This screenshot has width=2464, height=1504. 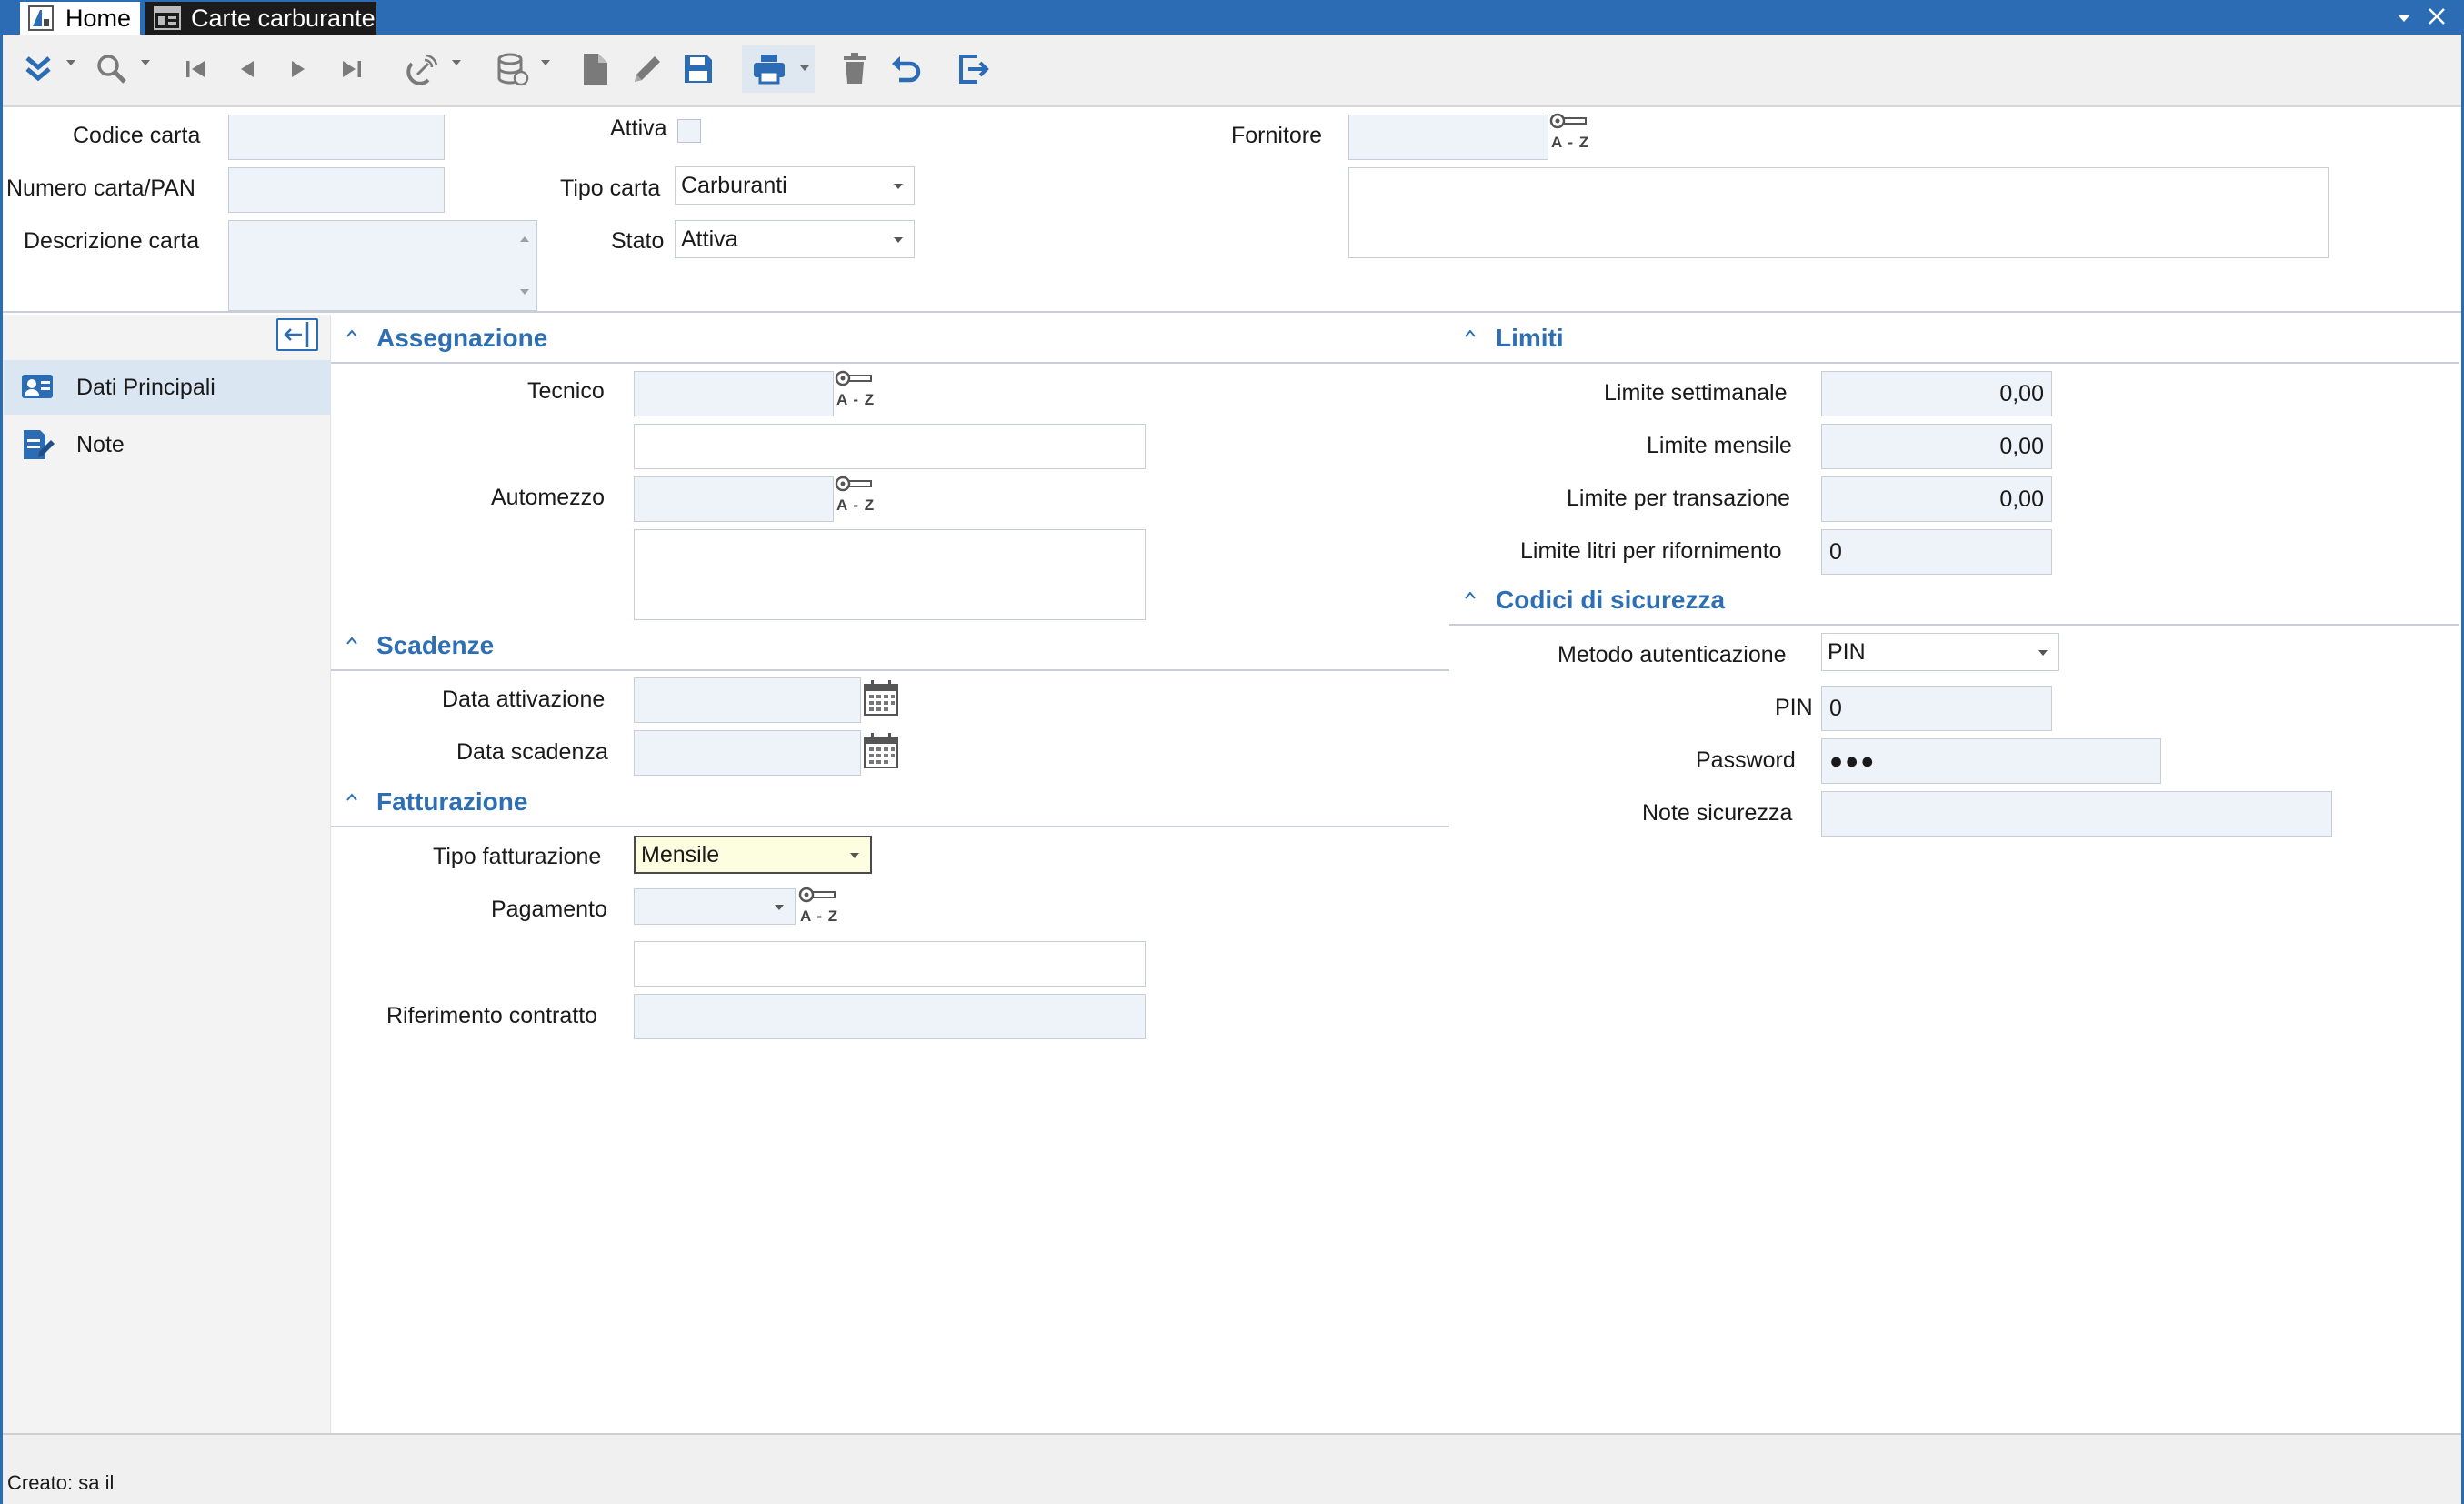 What do you see at coordinates (197, 69) in the screenshot?
I see `first-record-button` at bounding box center [197, 69].